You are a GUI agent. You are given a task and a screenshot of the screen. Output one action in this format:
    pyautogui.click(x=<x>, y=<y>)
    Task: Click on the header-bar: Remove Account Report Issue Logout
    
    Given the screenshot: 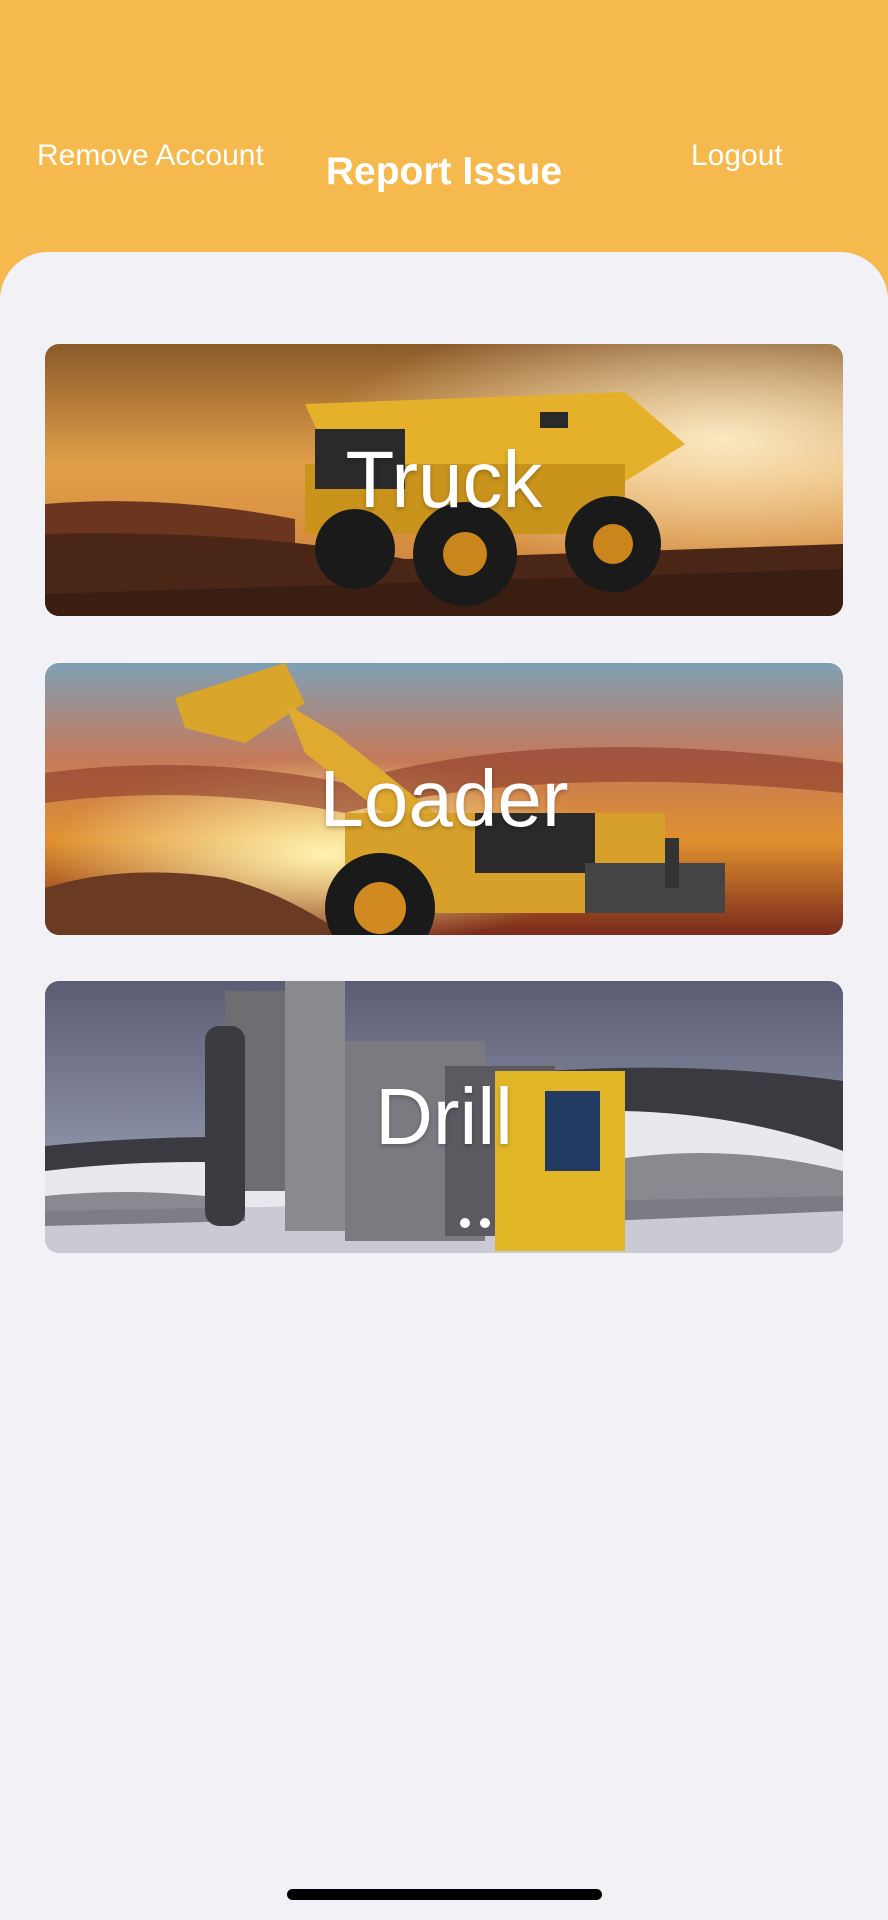 What is the action you would take?
    pyautogui.click(x=444, y=130)
    